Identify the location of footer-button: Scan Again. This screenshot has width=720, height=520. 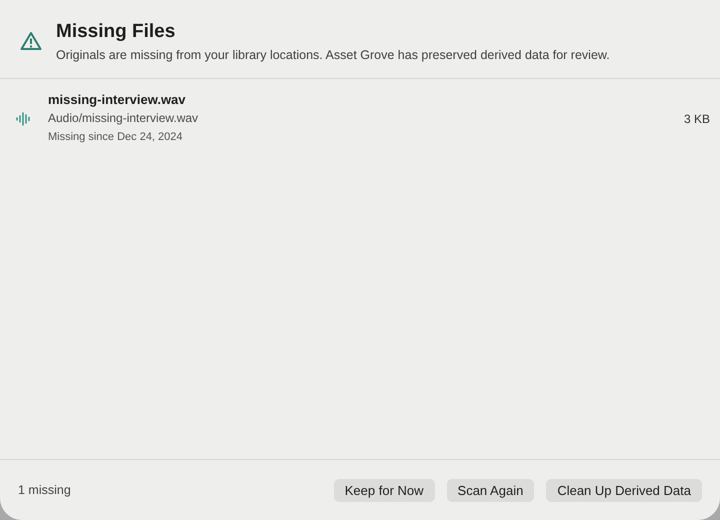
(490, 490).